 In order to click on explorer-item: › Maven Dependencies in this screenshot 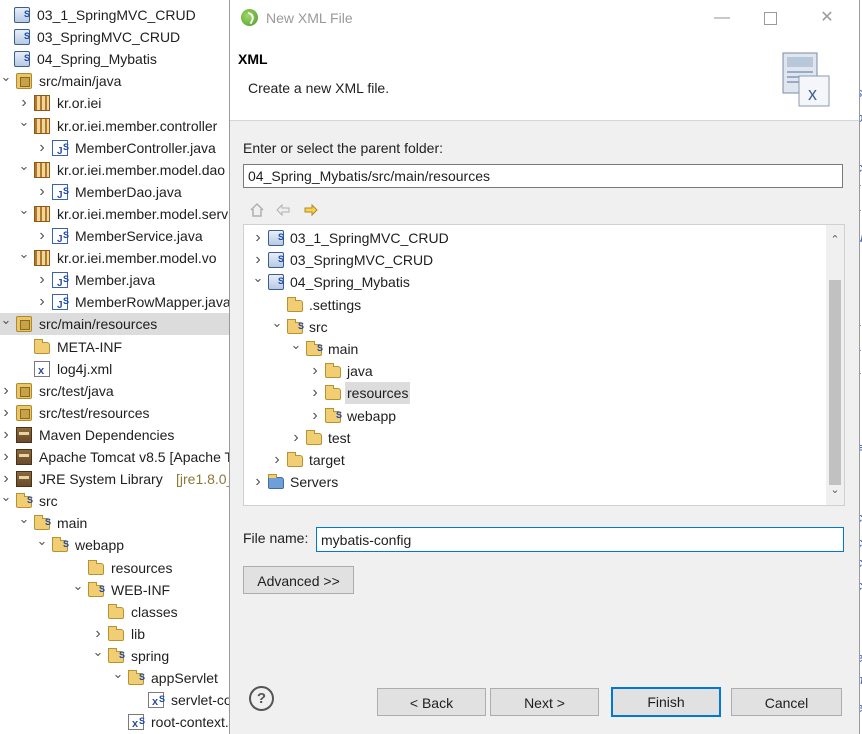, I will do `click(116, 435)`.